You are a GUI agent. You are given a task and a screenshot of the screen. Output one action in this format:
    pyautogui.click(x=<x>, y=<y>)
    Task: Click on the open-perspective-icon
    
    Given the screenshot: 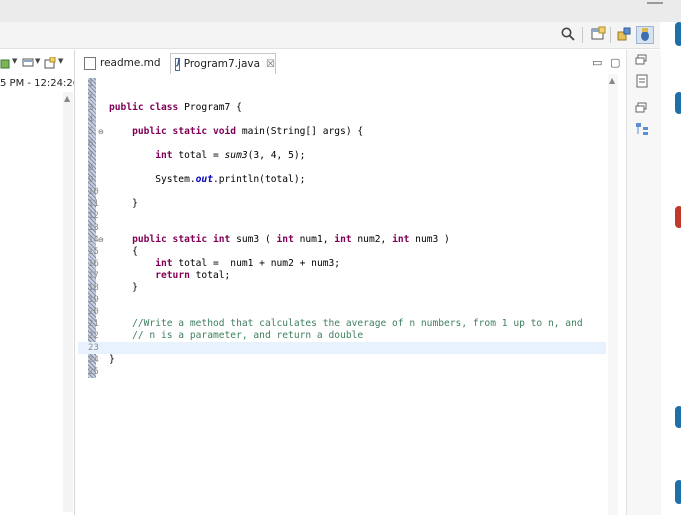 What is the action you would take?
    pyautogui.click(x=598, y=34)
    